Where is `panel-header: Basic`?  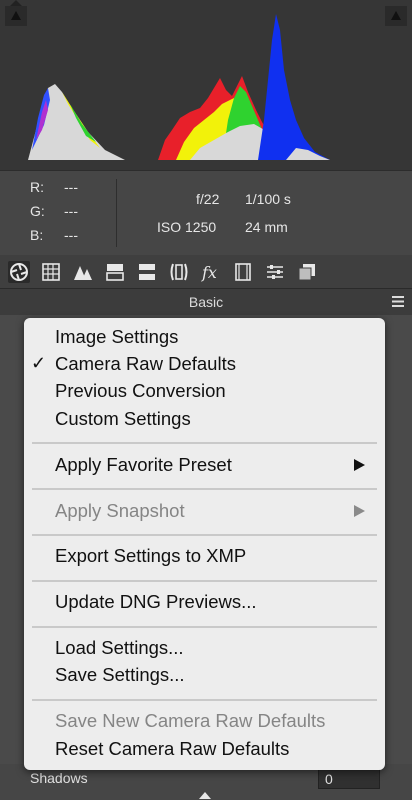 panel-header: Basic is located at coordinates (206, 302).